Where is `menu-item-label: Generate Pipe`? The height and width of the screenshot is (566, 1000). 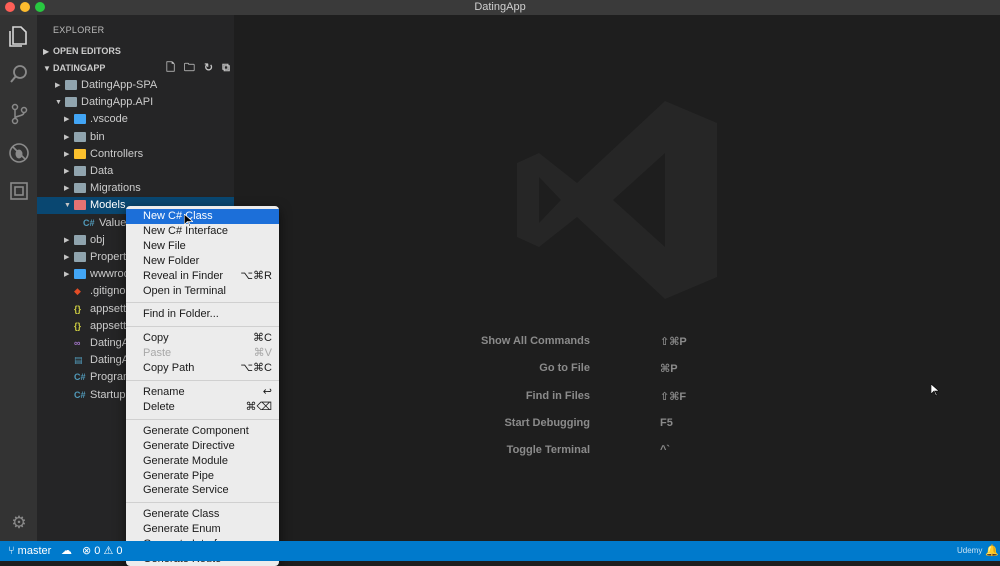
menu-item-label: Generate Pipe is located at coordinates (178, 475).